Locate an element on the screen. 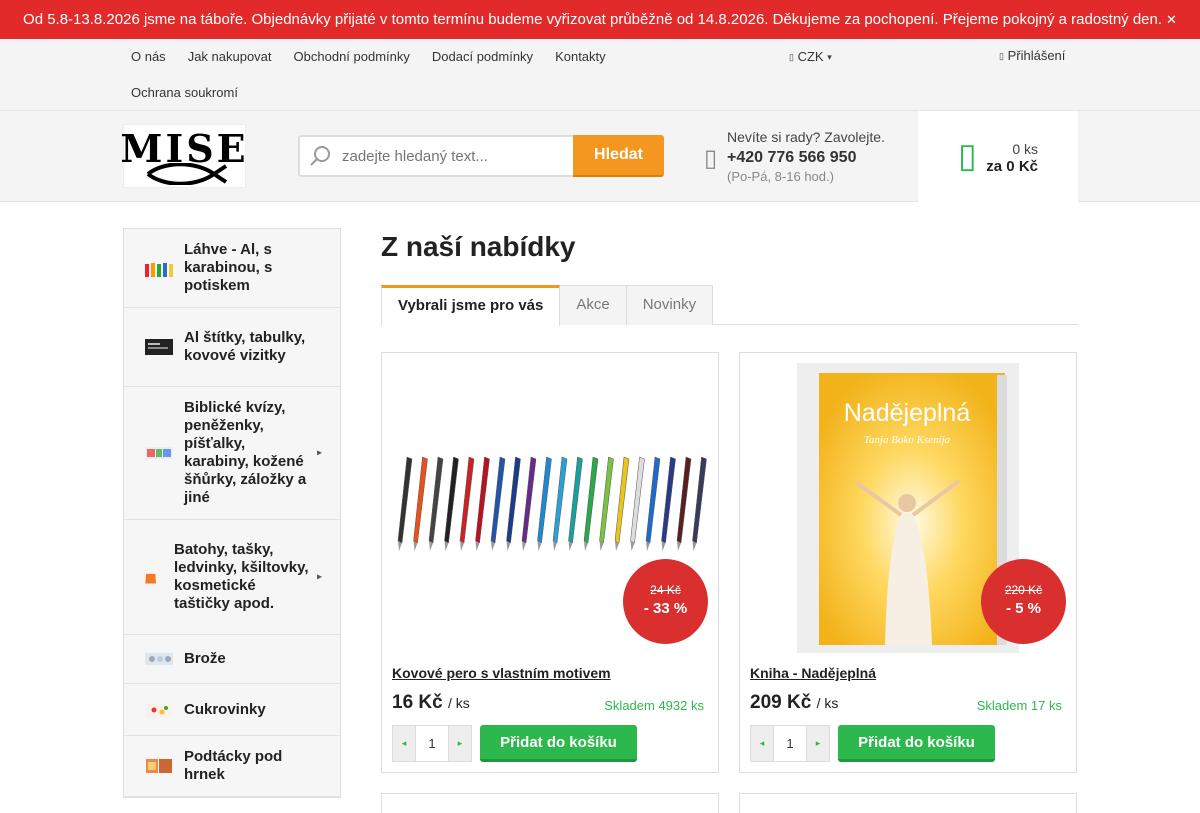 The height and width of the screenshot is (813, 1200). category-item: Al štítky, tabulky, kovové vizitky is located at coordinates (232, 347).